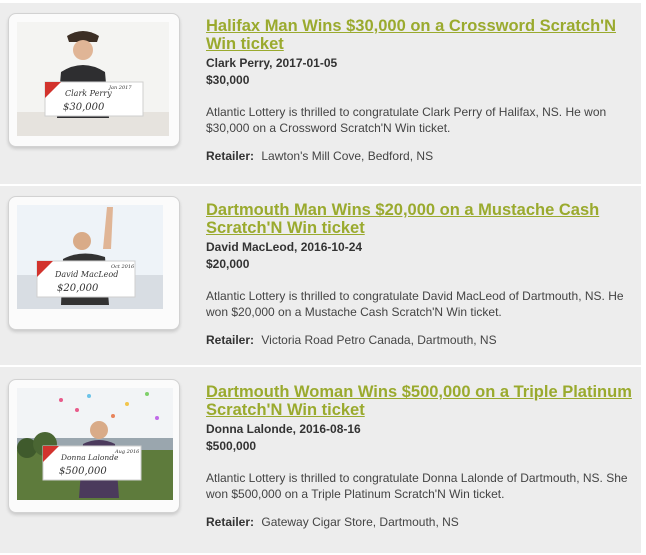  I want to click on winner-name-date: Donna Lalonde, 2016-08-16, so click(283, 429).